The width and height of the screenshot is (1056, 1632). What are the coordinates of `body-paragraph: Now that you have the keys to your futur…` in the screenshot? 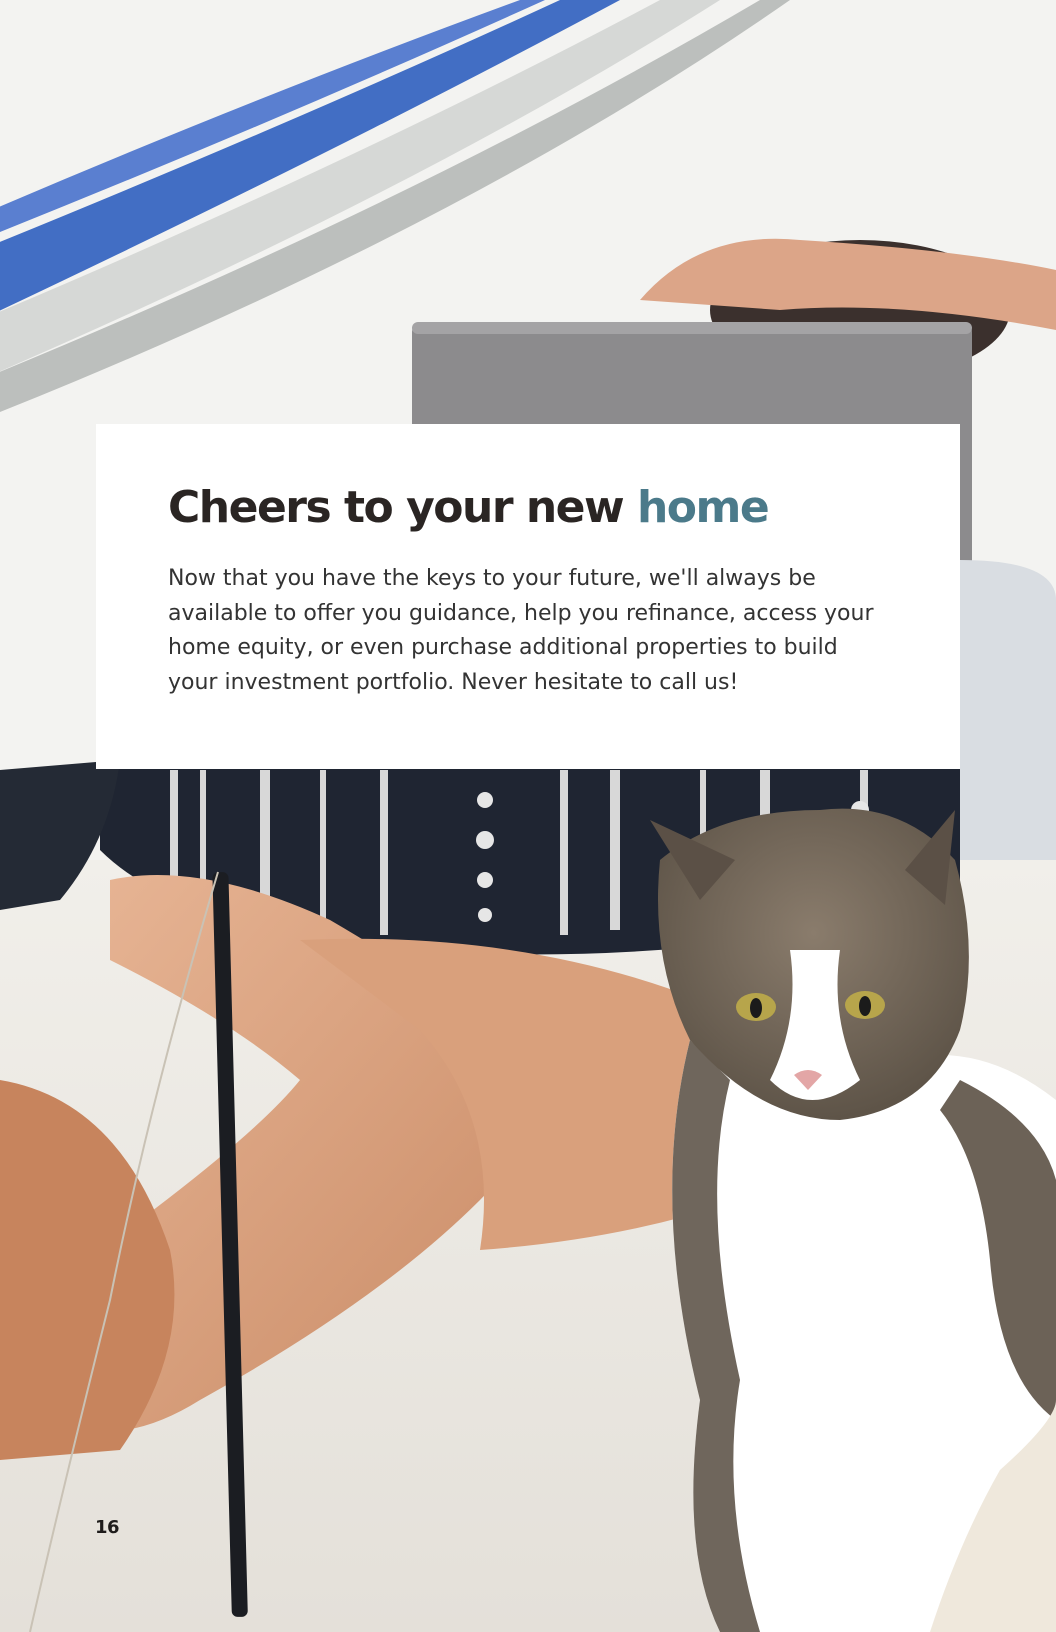 It's located at (521, 630).